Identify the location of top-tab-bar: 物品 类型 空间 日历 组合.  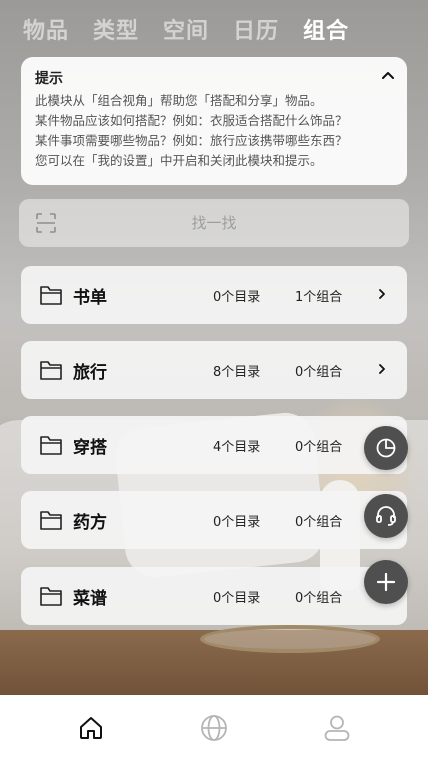
(214, 29).